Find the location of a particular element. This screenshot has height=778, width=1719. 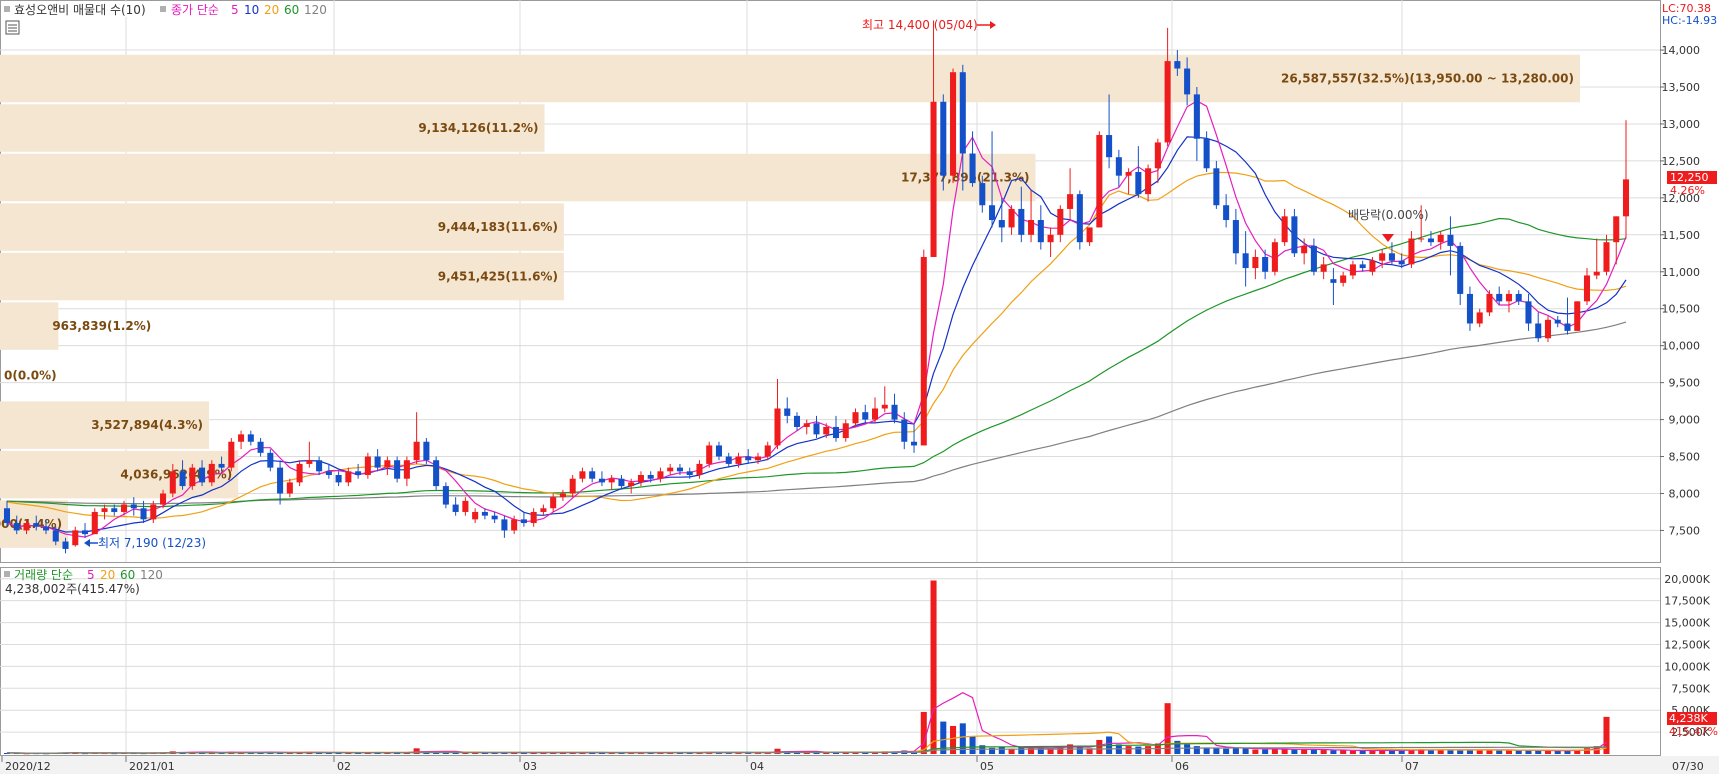

ma5-label: 5 is located at coordinates (235, 10).